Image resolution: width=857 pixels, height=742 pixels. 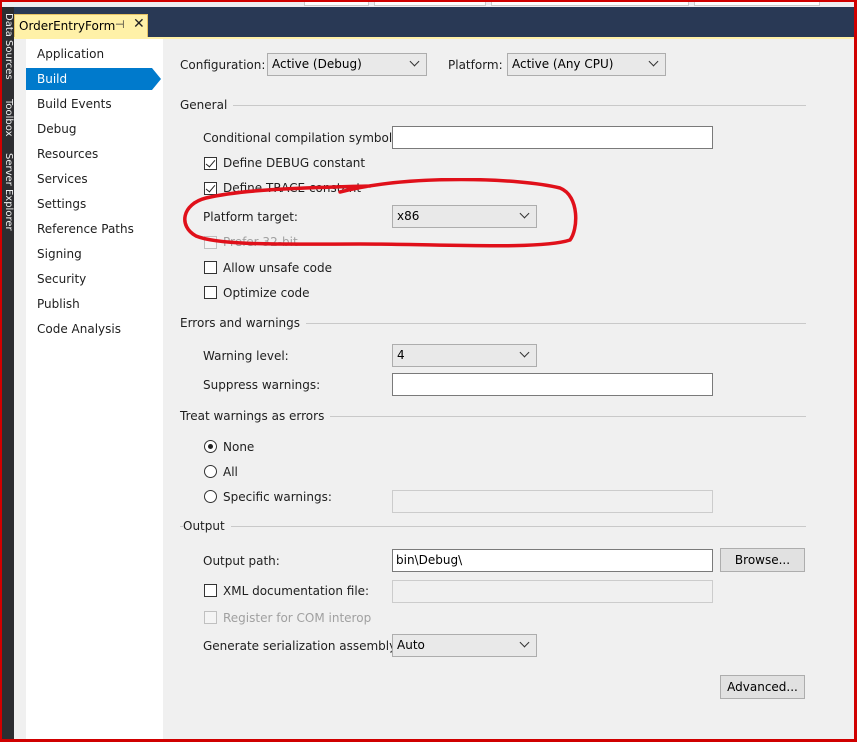 What do you see at coordinates (552, 501) in the screenshot?
I see `specific-warnings-input` at bounding box center [552, 501].